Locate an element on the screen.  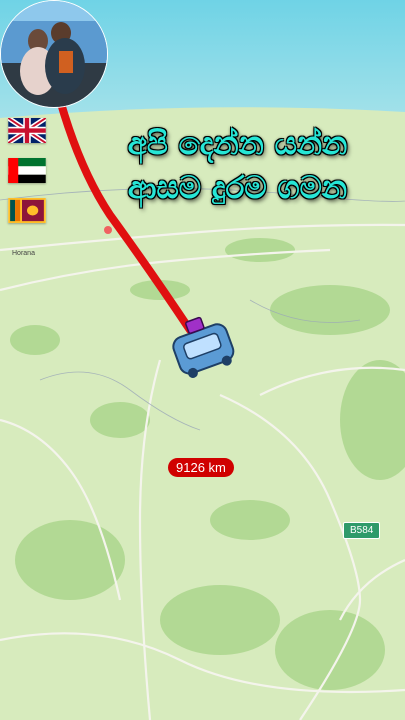
couple-photo-icon is located at coordinates (54, 54).